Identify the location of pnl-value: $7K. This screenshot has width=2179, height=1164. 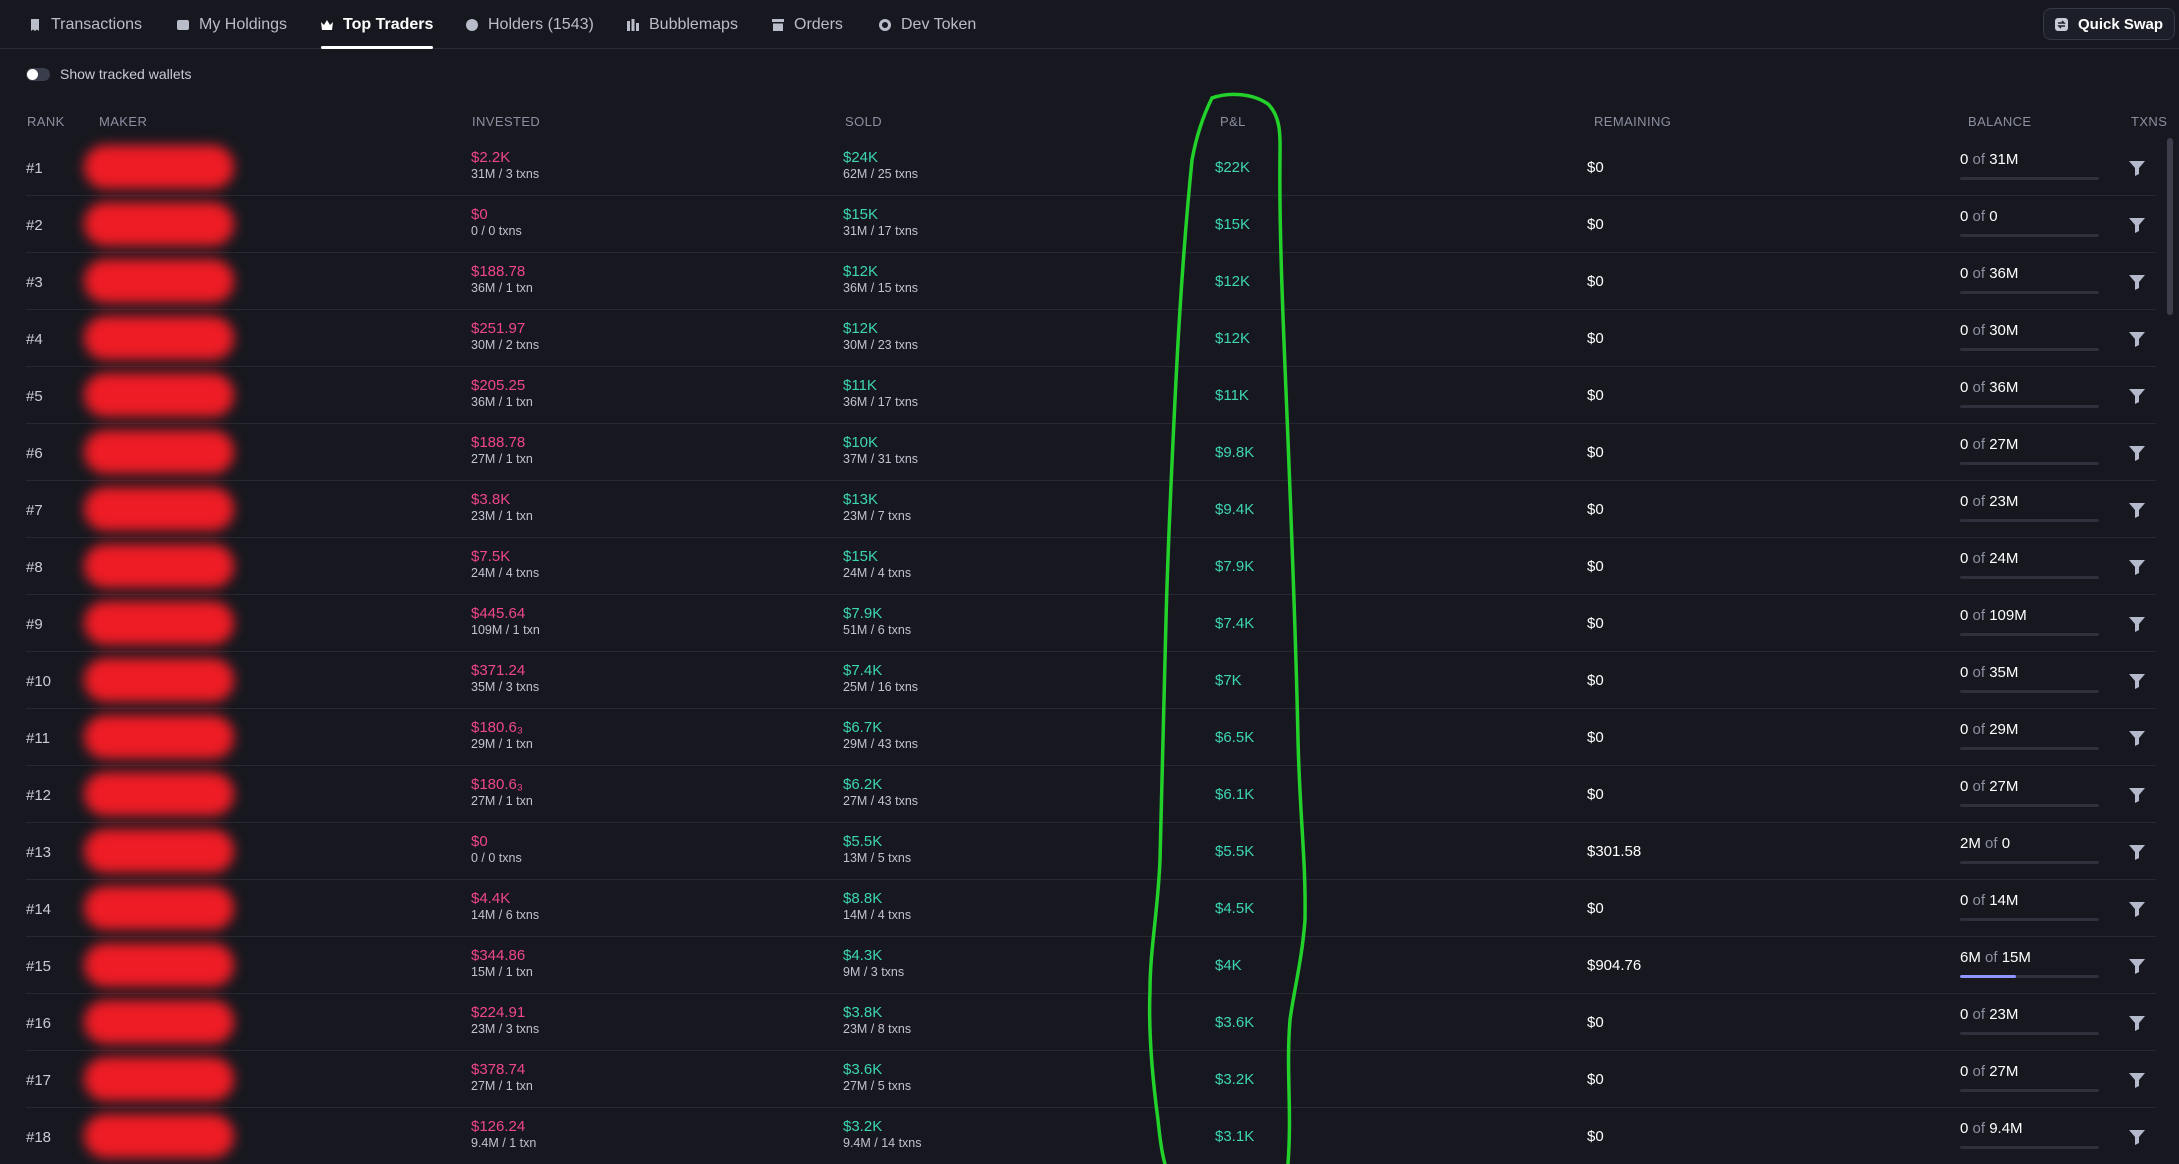
(1228, 680).